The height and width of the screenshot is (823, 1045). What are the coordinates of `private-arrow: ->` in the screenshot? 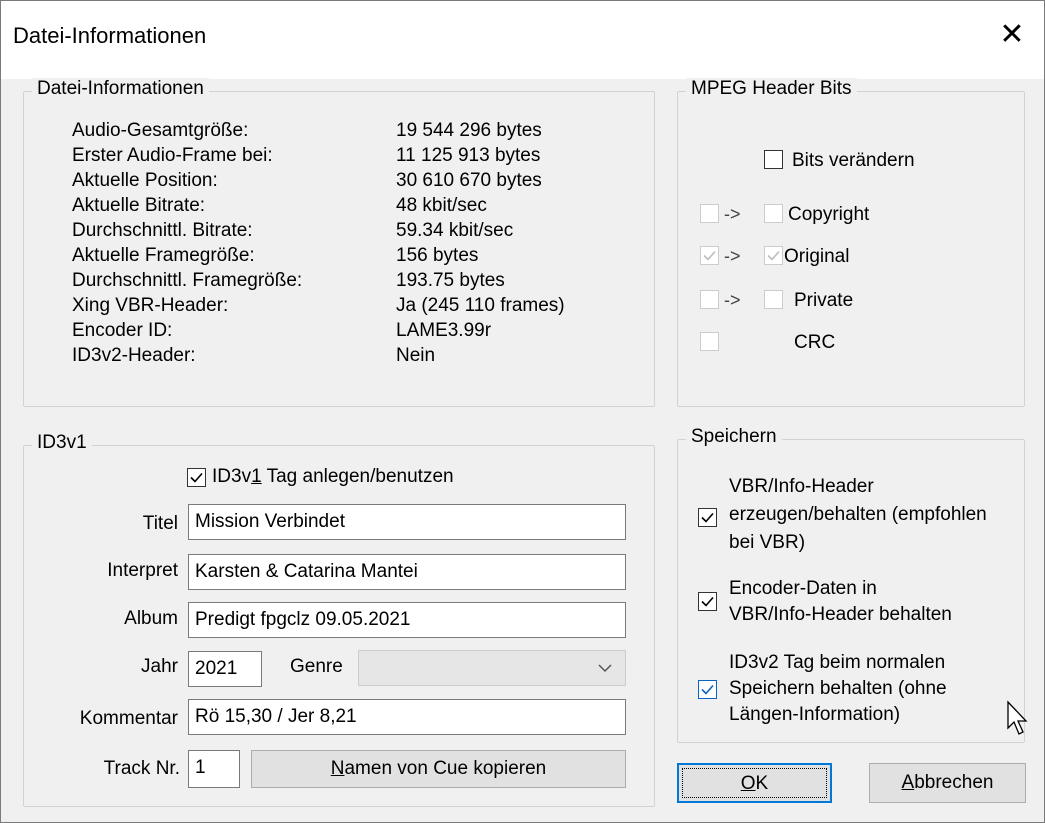 It's located at (732, 300).